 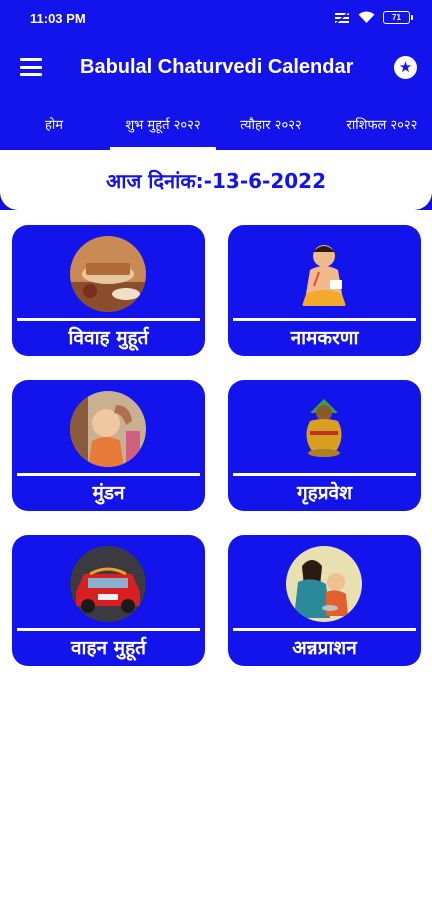 I want to click on mother-feeding-child-image, so click(x=324, y=584).